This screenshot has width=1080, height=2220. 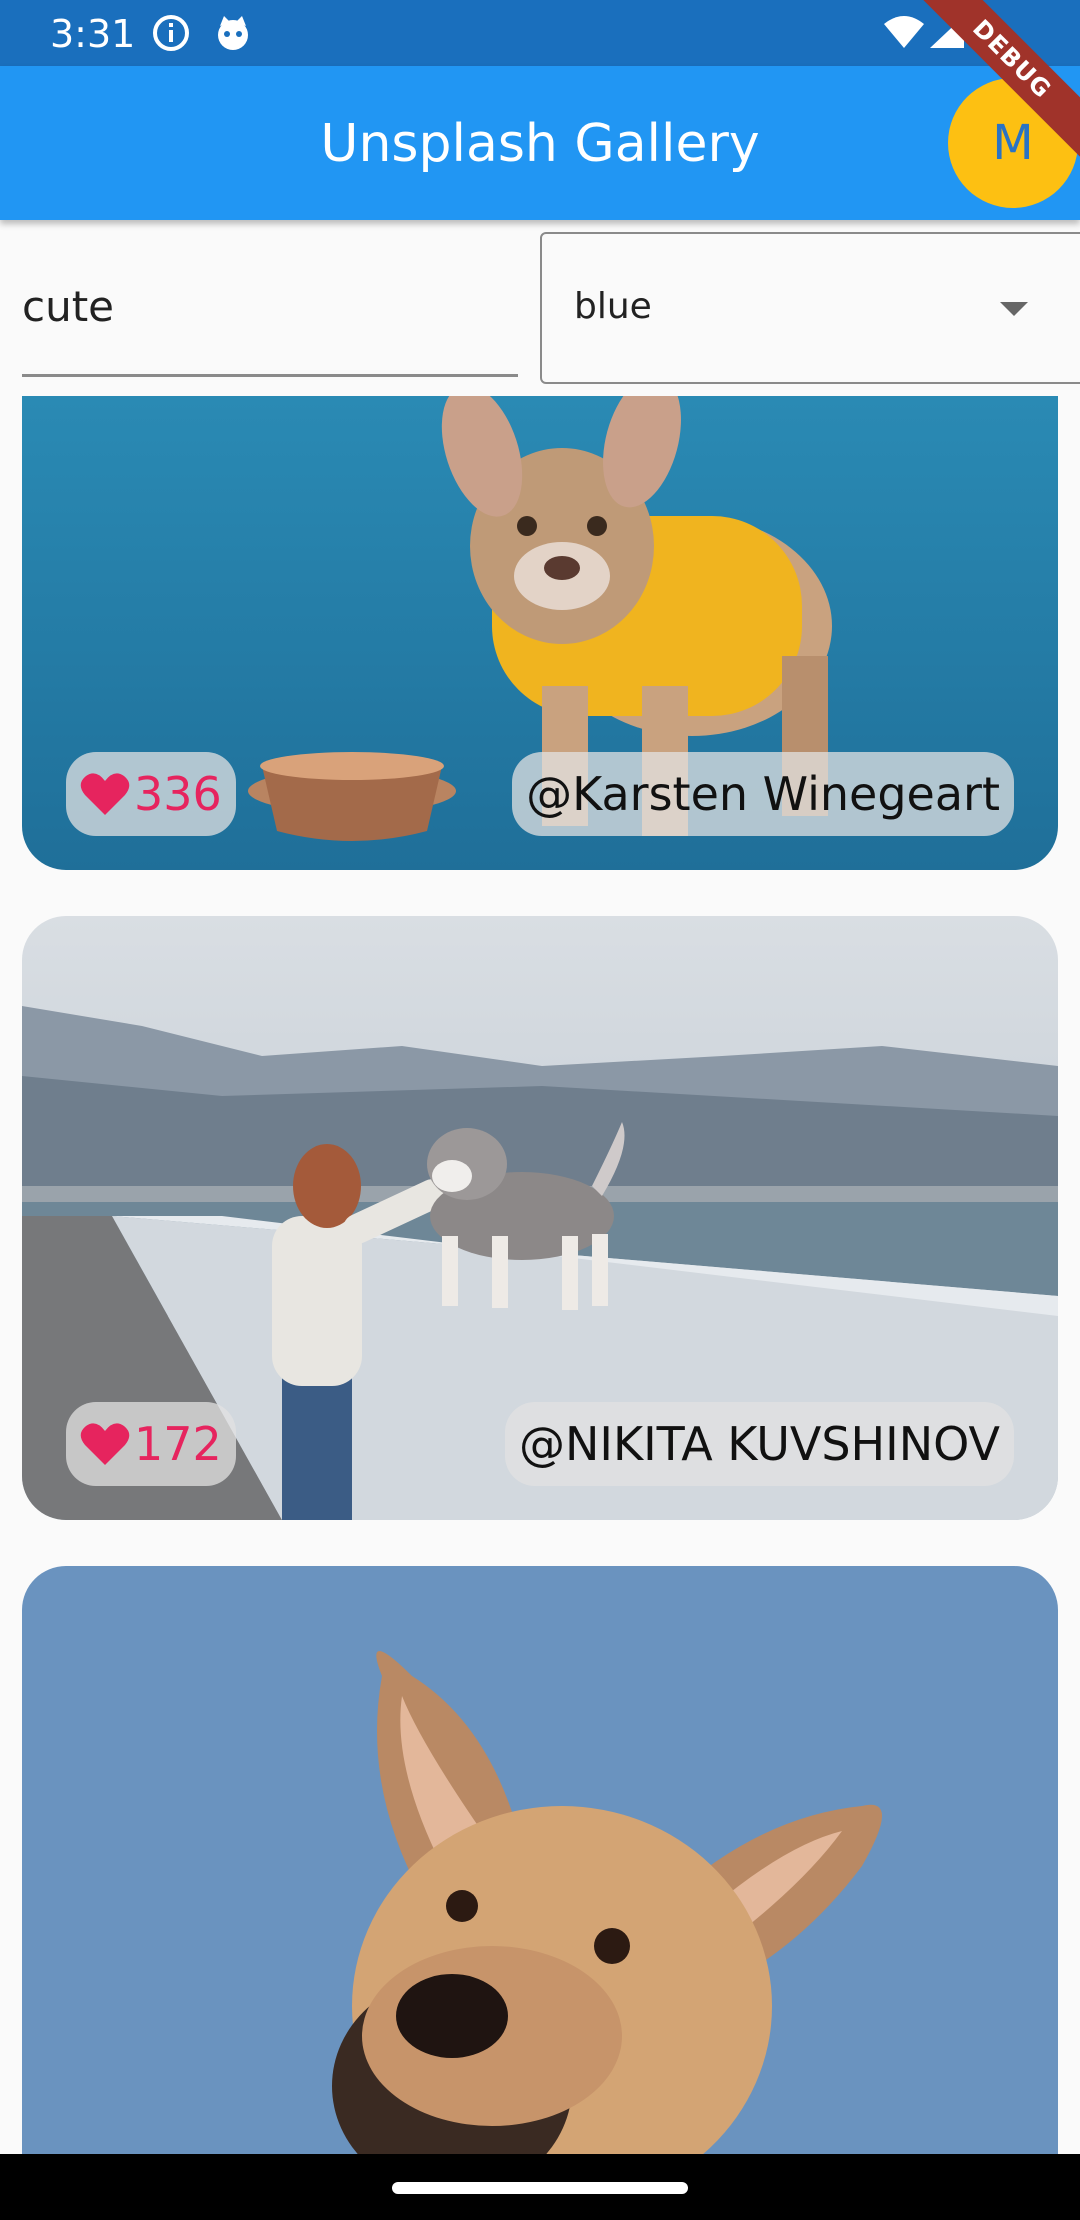 What do you see at coordinates (178, 1444) in the screenshot?
I see `likes-count: 172` at bounding box center [178, 1444].